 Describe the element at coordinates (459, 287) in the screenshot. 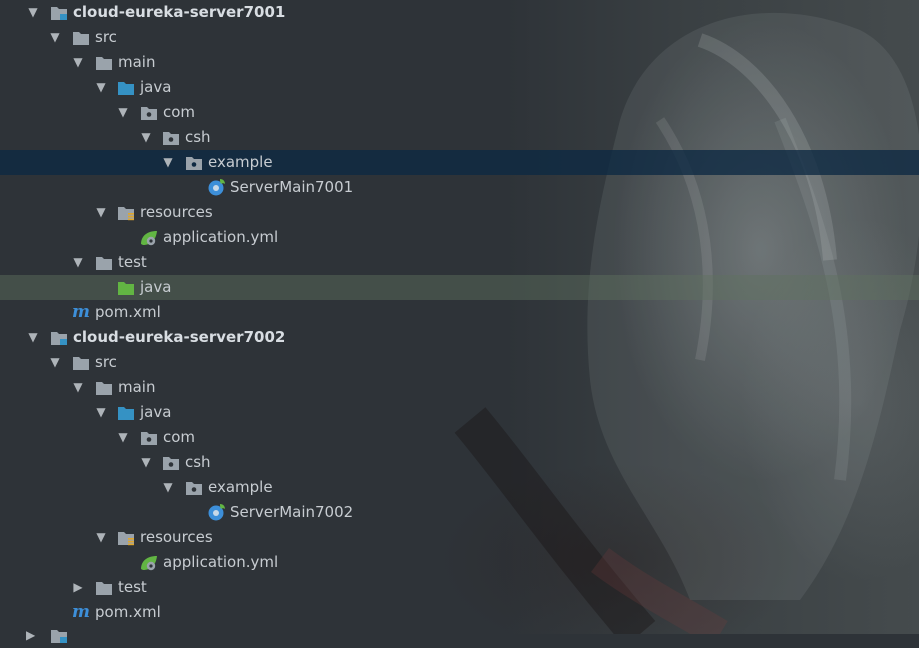

I see `tree-row-test-java: java` at that location.